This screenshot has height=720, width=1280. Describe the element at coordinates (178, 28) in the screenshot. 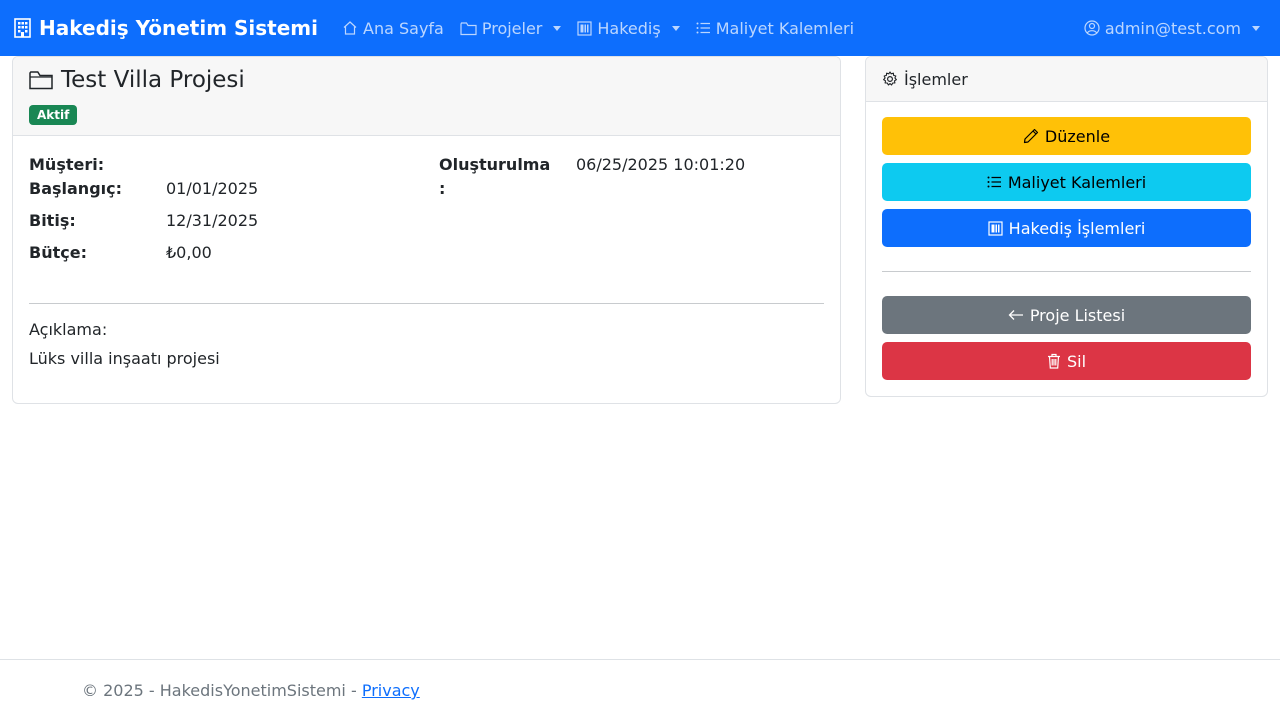

I see `brand-text: Hakediş Yönetim Sistemi` at that location.